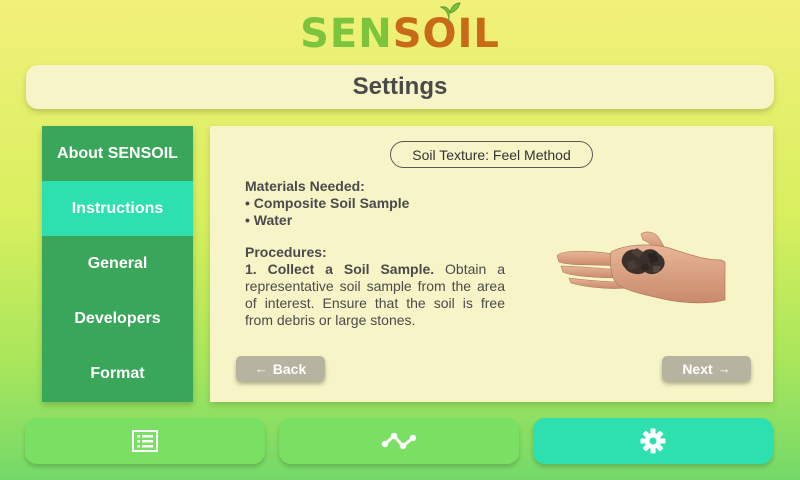 This screenshot has height=480, width=800. What do you see at coordinates (286, 252) in the screenshot?
I see `procedures-heading: Procedures:` at bounding box center [286, 252].